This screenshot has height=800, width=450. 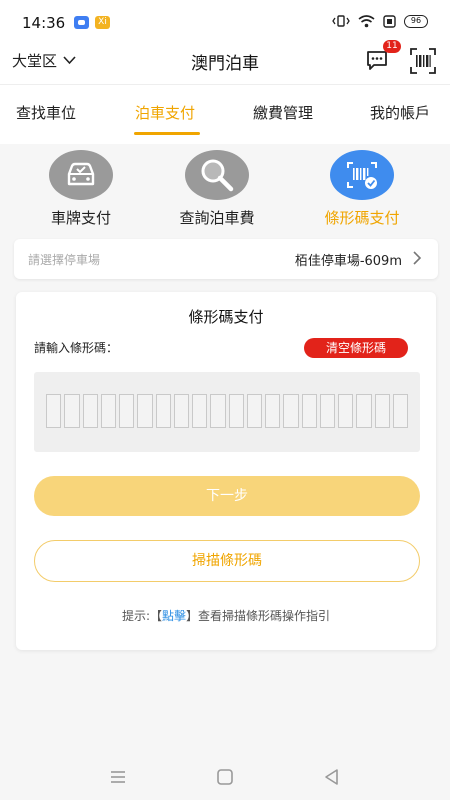 What do you see at coordinates (362, 218) in the screenshot?
I see `method-label: 條形碼支付` at bounding box center [362, 218].